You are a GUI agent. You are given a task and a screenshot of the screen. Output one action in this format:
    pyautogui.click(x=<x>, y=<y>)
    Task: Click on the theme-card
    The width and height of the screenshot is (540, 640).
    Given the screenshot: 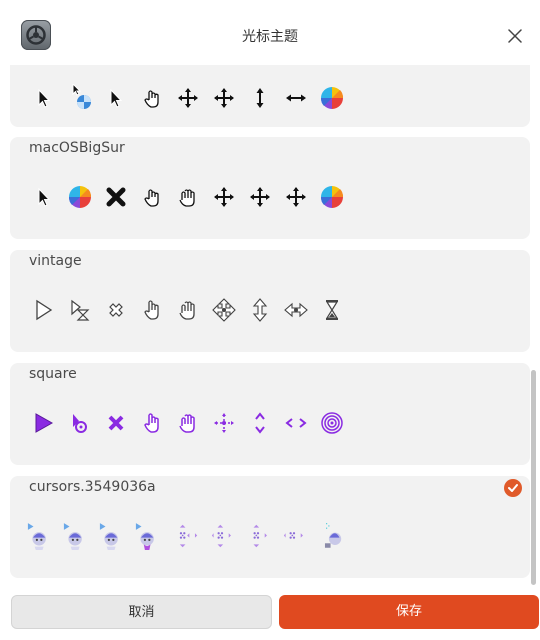 What is the action you would take?
    pyautogui.click(x=270, y=96)
    